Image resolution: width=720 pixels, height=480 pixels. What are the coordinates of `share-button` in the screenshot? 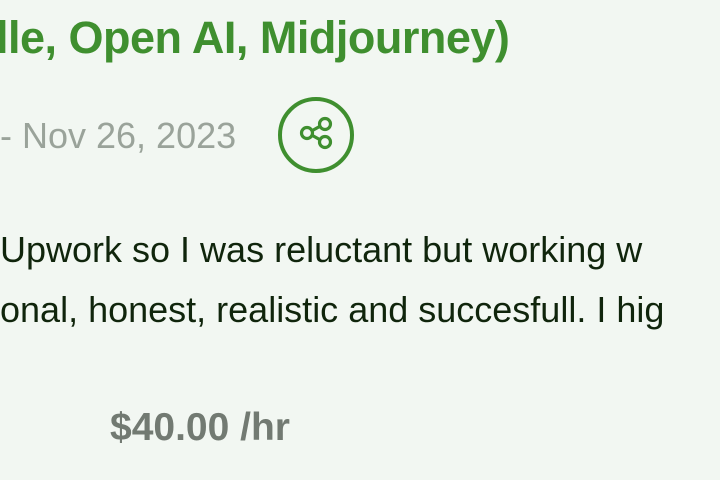 It's located at (316, 135).